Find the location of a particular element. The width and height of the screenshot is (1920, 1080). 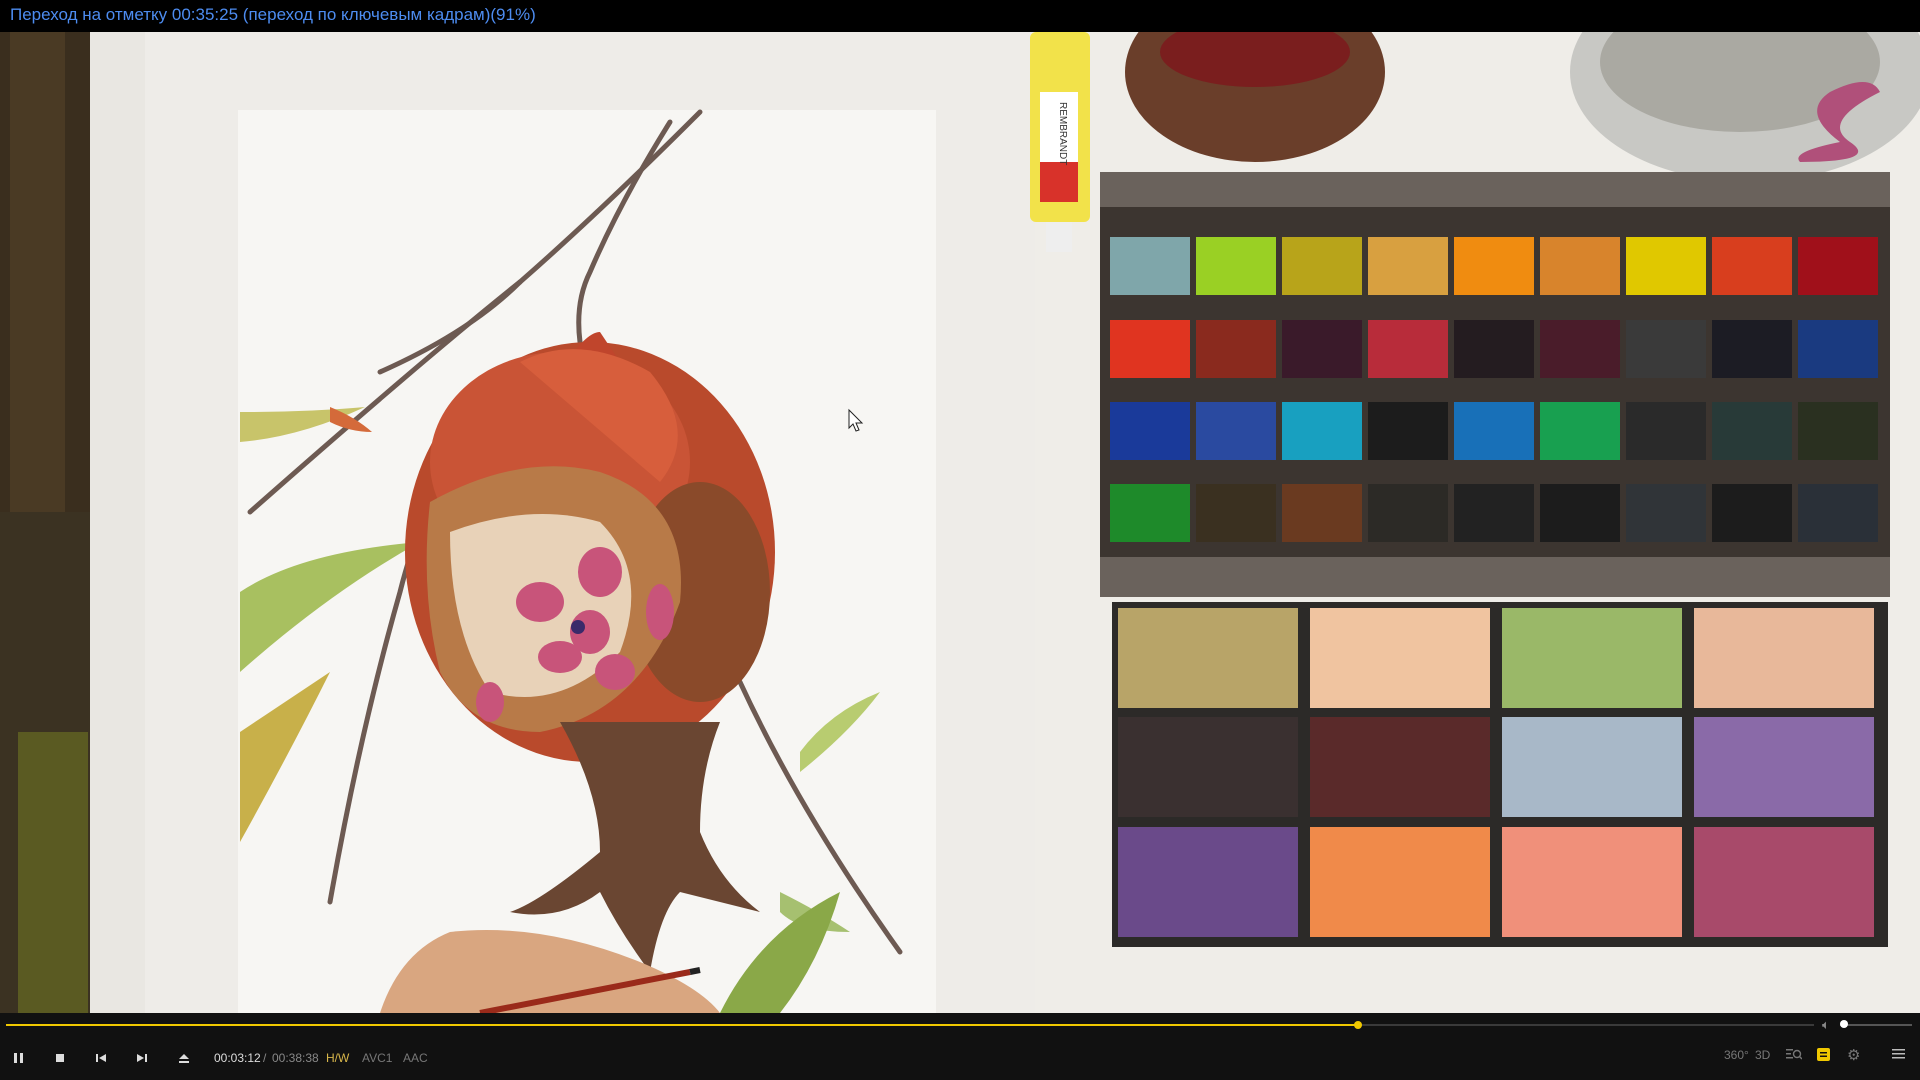

hw-decode-badge: H/W is located at coordinates (337, 1058).